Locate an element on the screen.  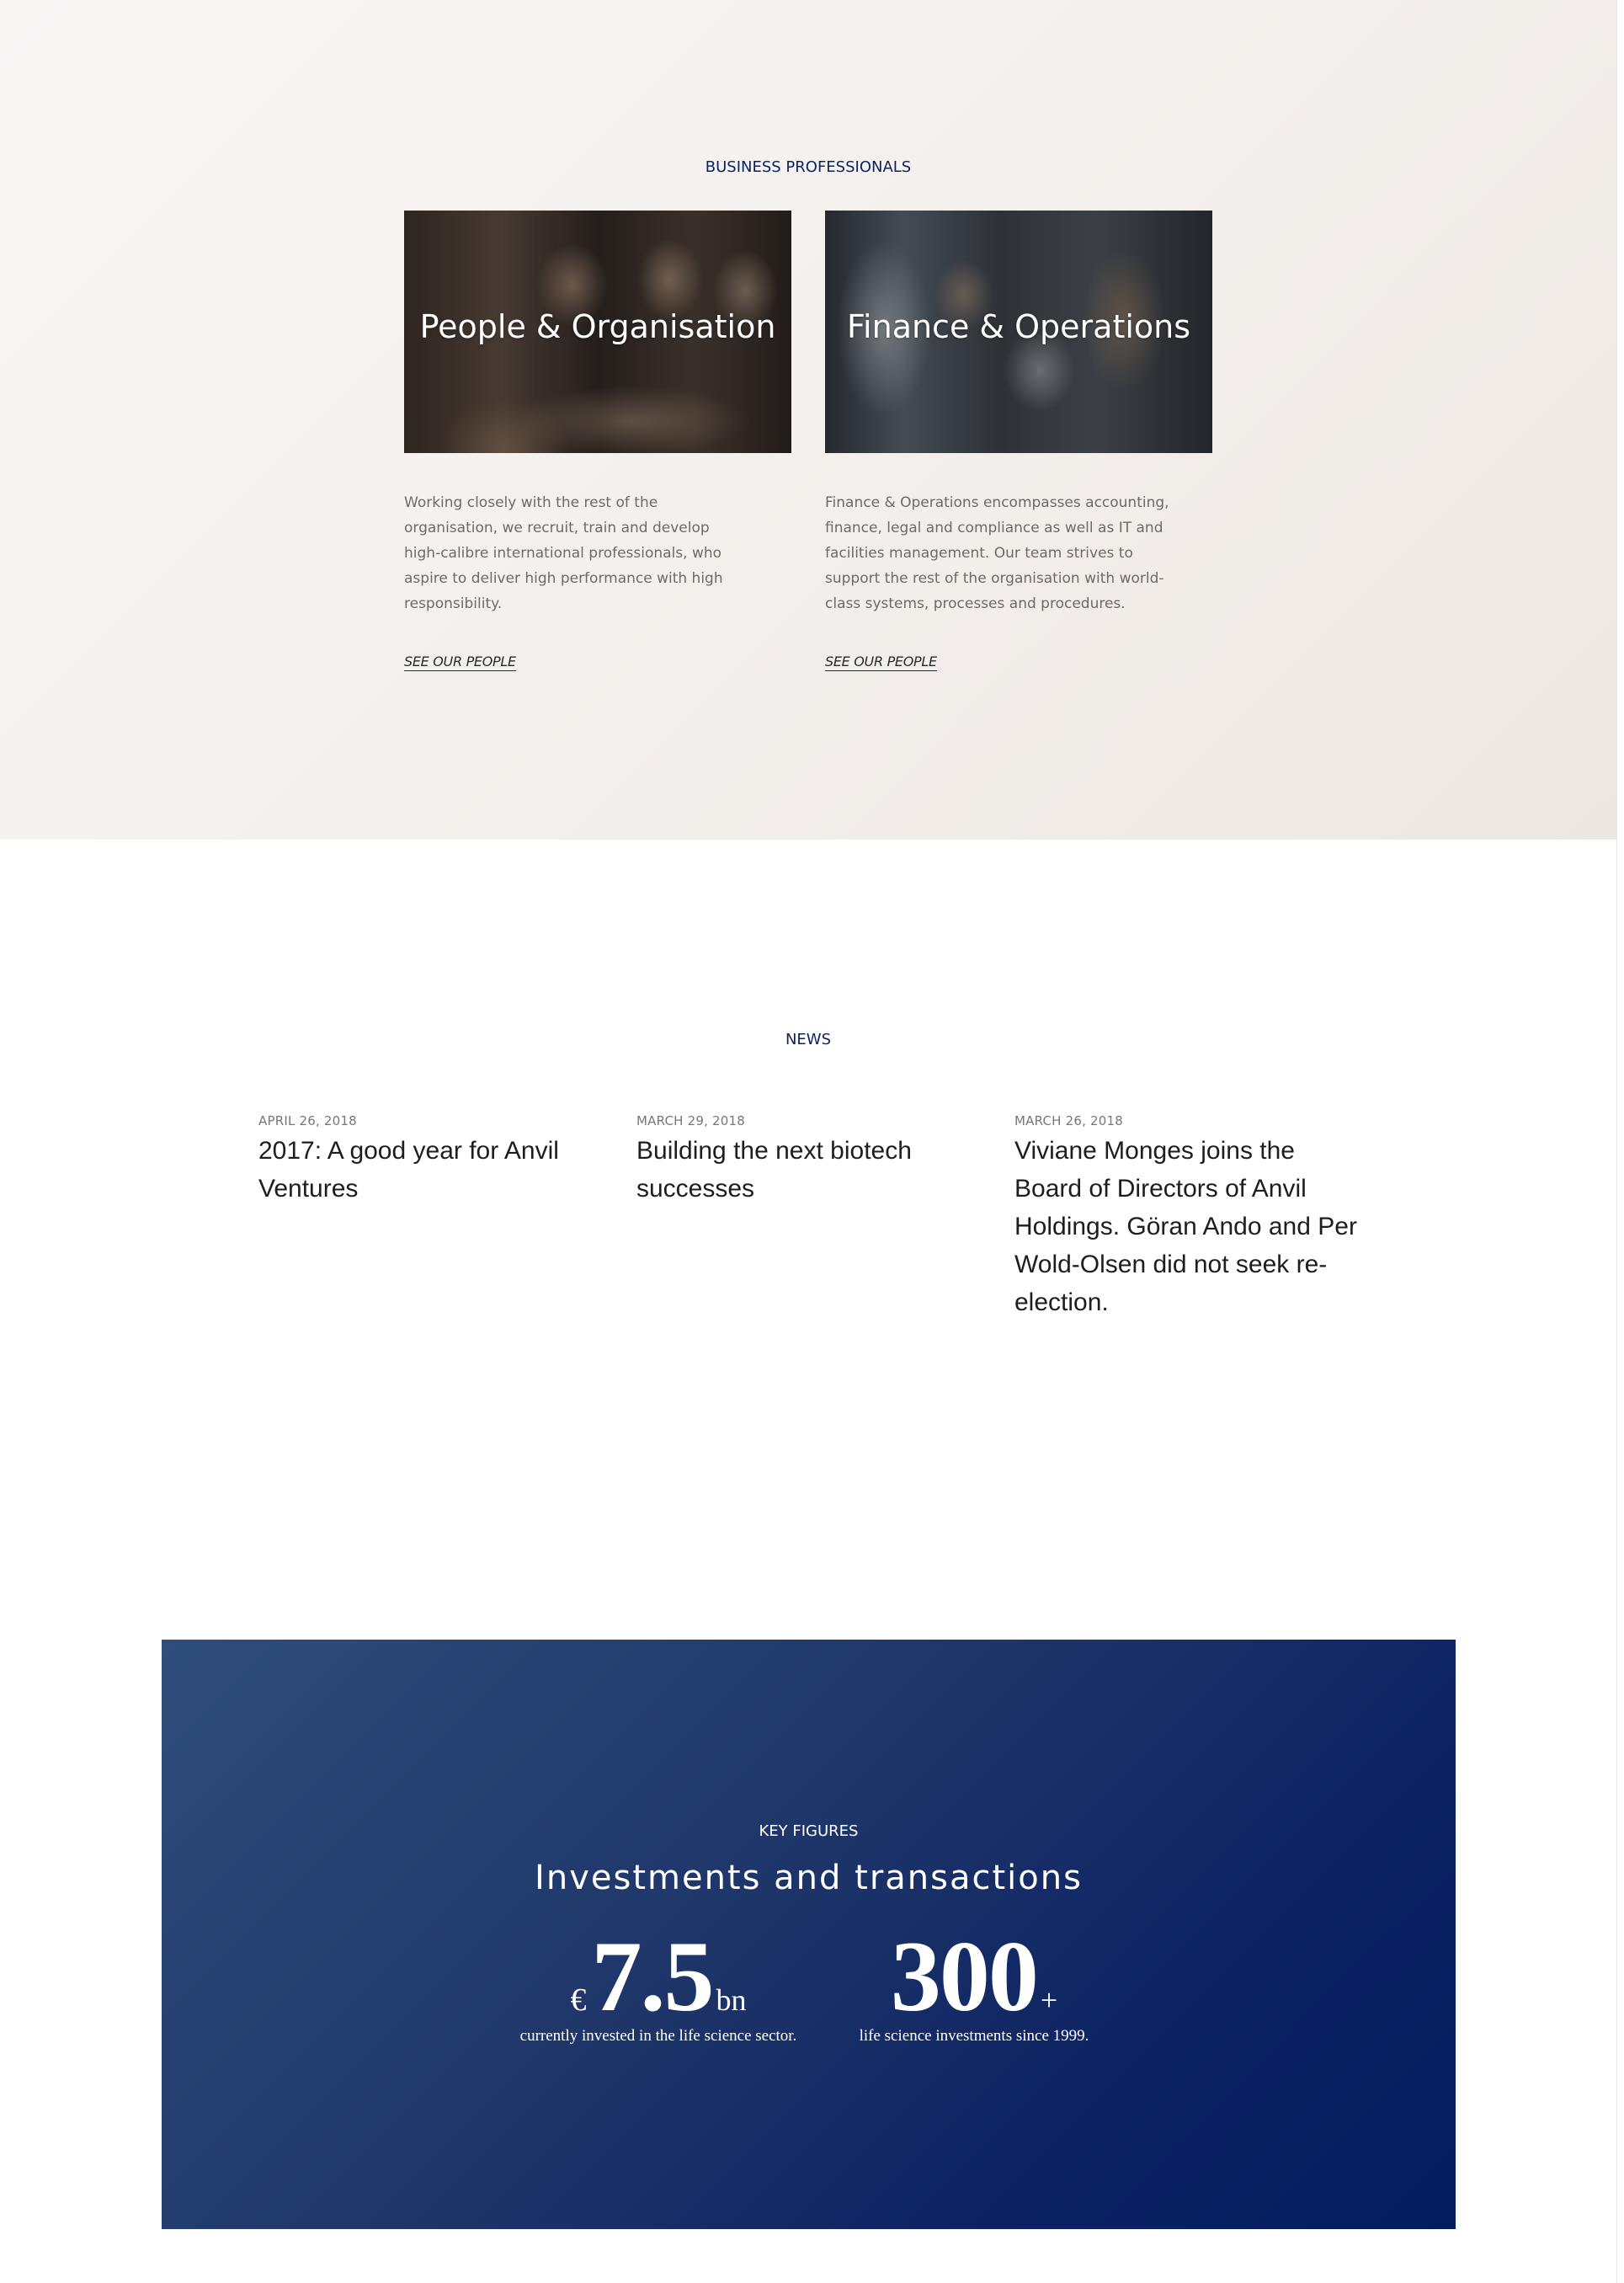
figure-unit: + is located at coordinates (1049, 2000).